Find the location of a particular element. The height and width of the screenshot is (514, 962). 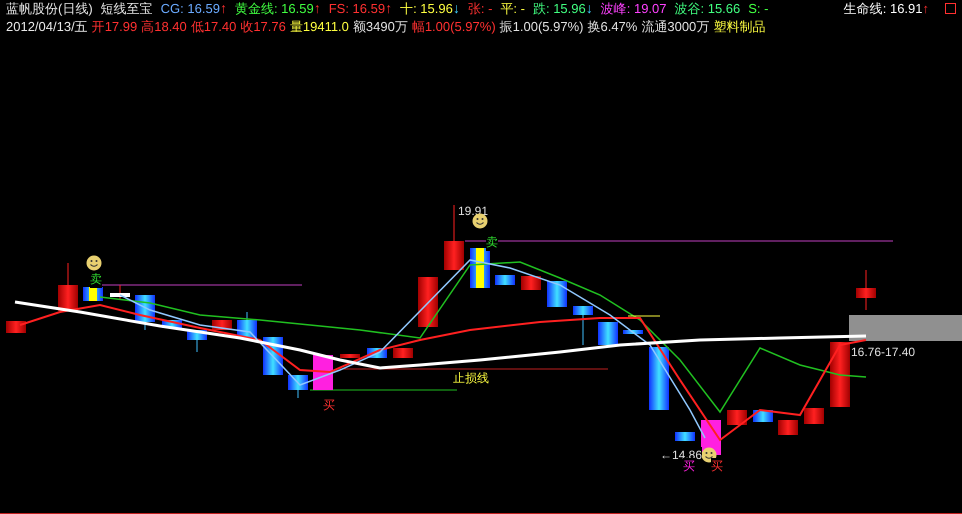

indicator-value: 波谷: 15.66 is located at coordinates (707, 8).